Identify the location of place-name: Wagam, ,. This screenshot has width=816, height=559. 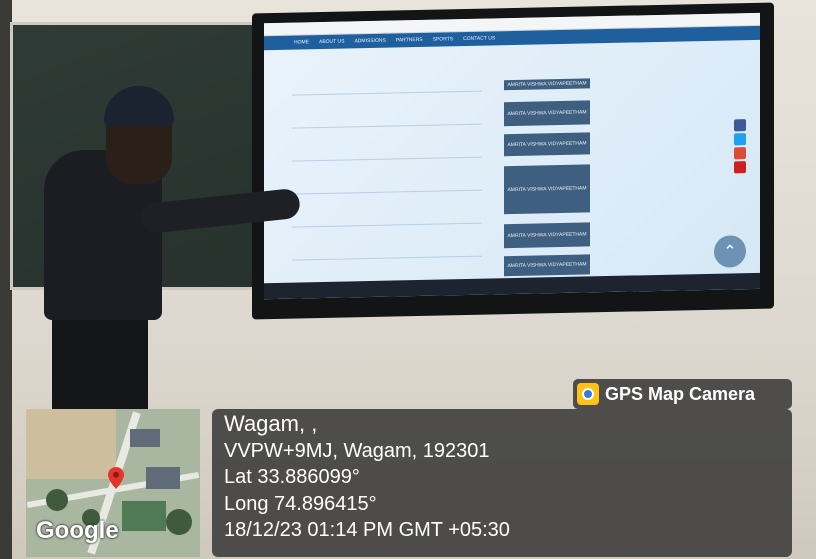
(271, 423).